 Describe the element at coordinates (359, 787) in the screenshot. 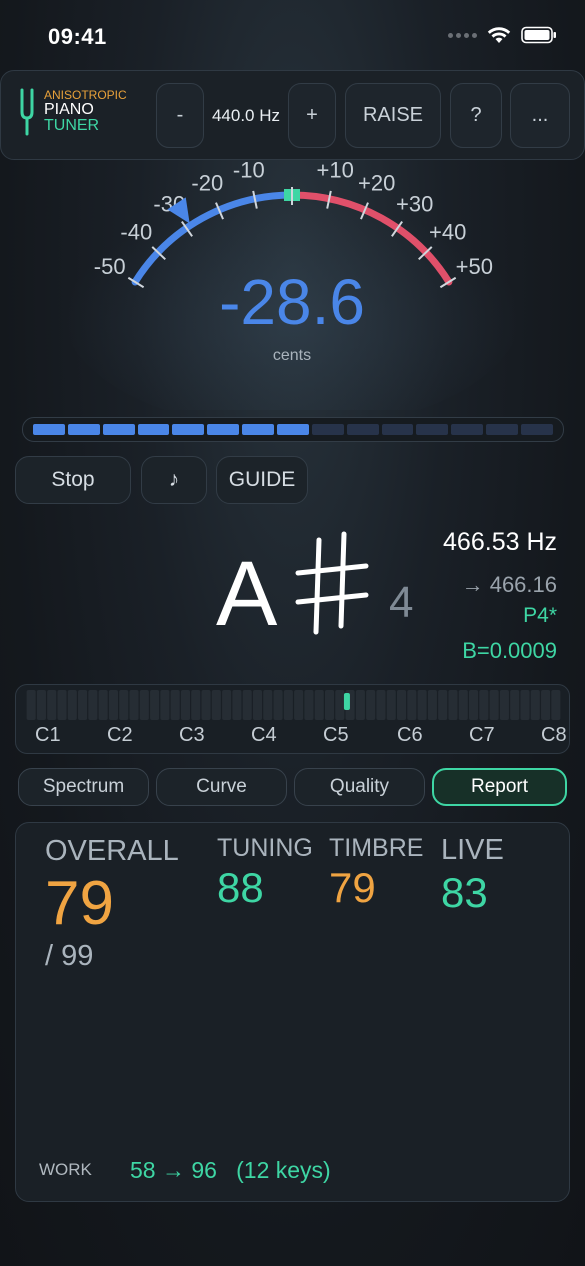

I see `tab-quality: Quality` at that location.